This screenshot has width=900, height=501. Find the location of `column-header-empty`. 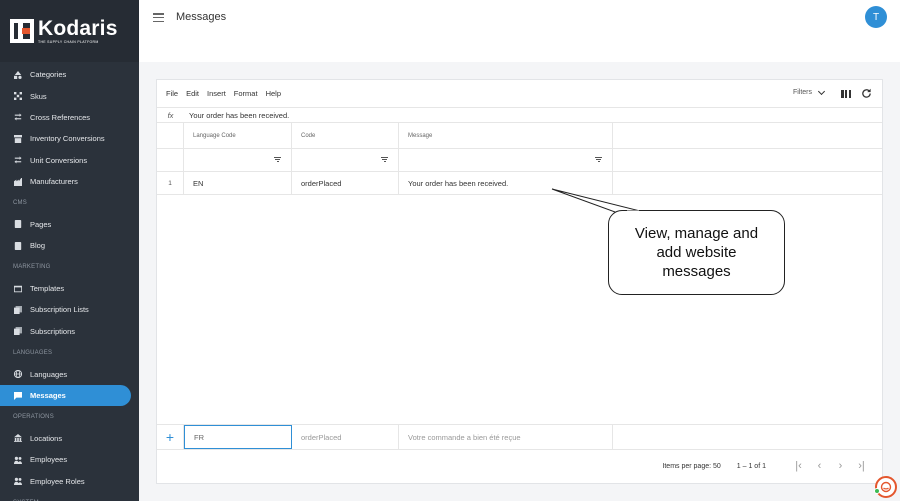

column-header-empty is located at coordinates (747, 135).